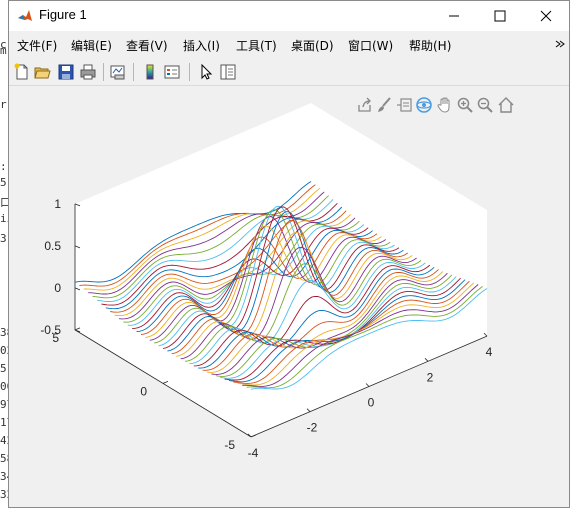 The width and height of the screenshot is (576, 514). What do you see at coordinates (312, 428) in the screenshot?
I see `x-tick-label: -2` at bounding box center [312, 428].